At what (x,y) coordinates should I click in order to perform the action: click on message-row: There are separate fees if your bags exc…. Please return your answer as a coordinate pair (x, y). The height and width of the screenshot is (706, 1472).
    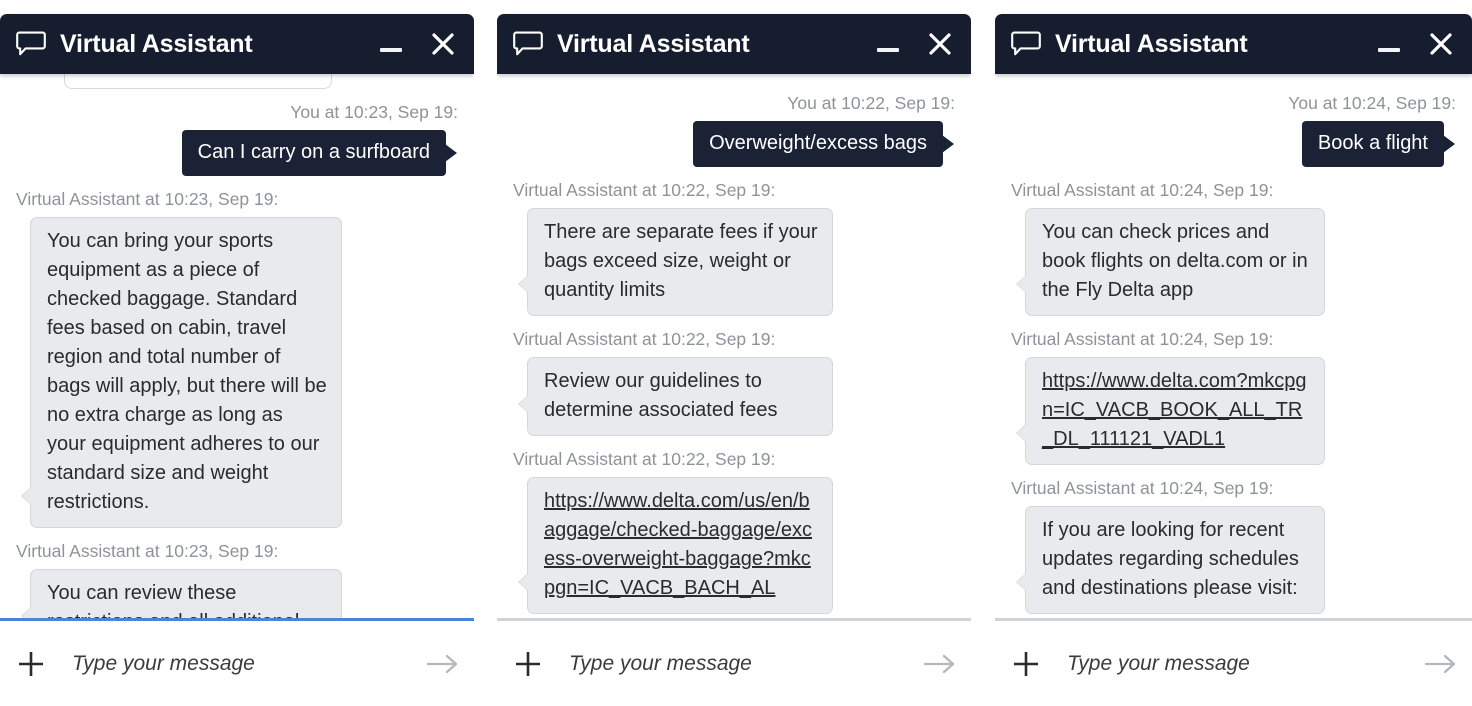
    Looking at the image, I should click on (734, 262).